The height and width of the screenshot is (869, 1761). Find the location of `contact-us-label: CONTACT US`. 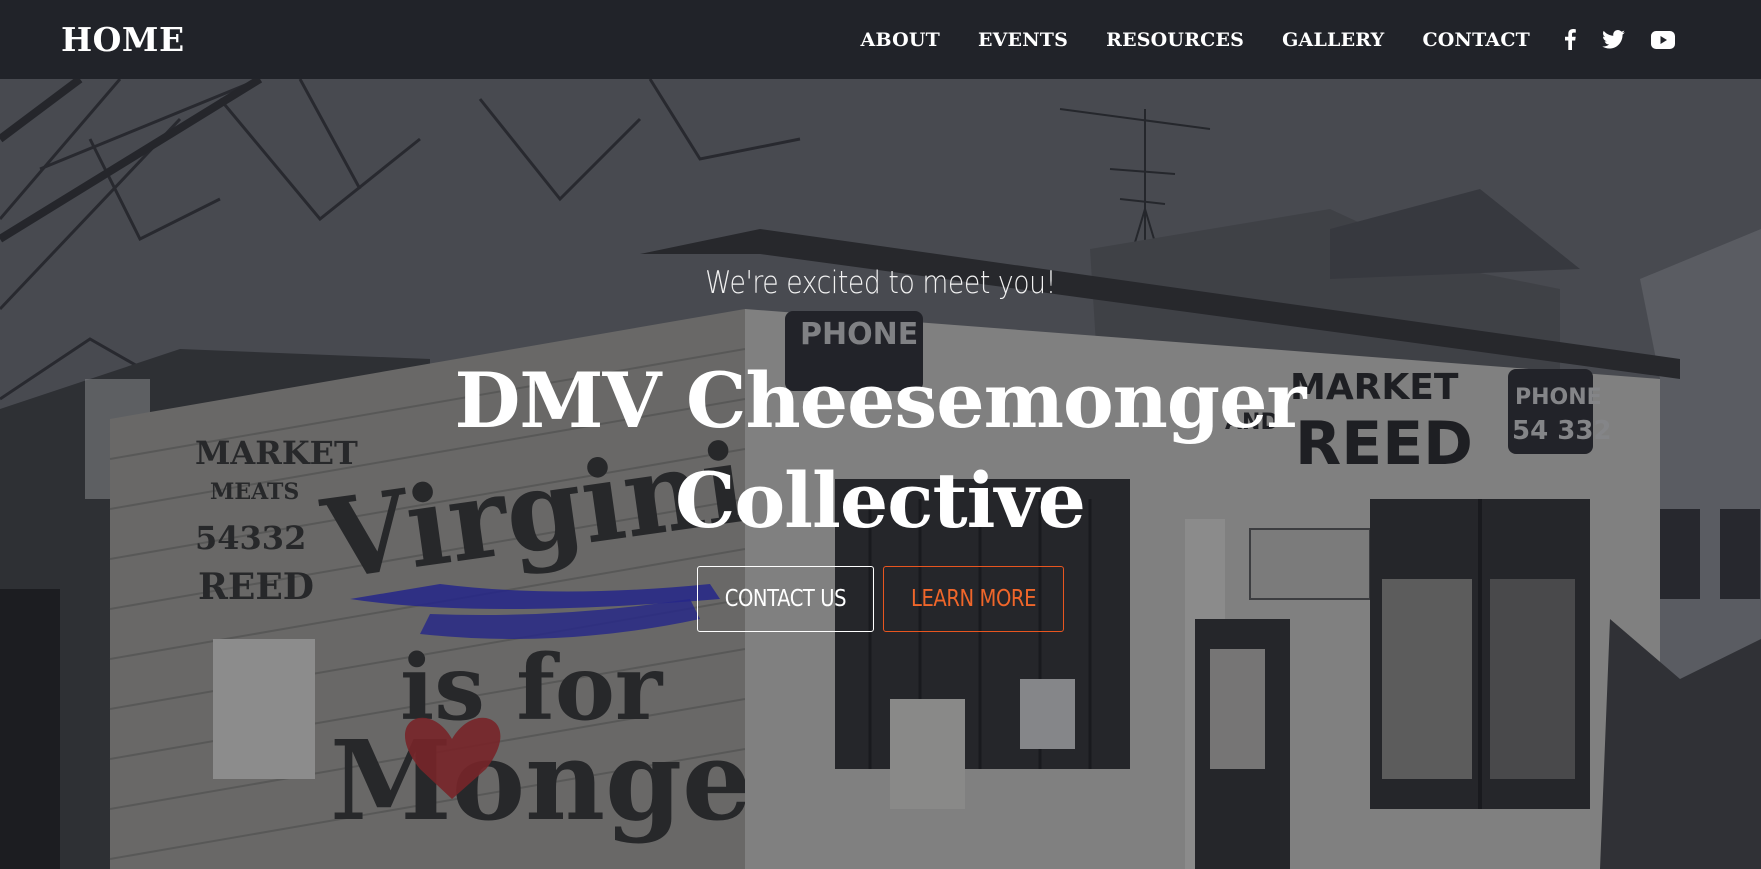

contact-us-label: CONTACT US is located at coordinates (785, 599).